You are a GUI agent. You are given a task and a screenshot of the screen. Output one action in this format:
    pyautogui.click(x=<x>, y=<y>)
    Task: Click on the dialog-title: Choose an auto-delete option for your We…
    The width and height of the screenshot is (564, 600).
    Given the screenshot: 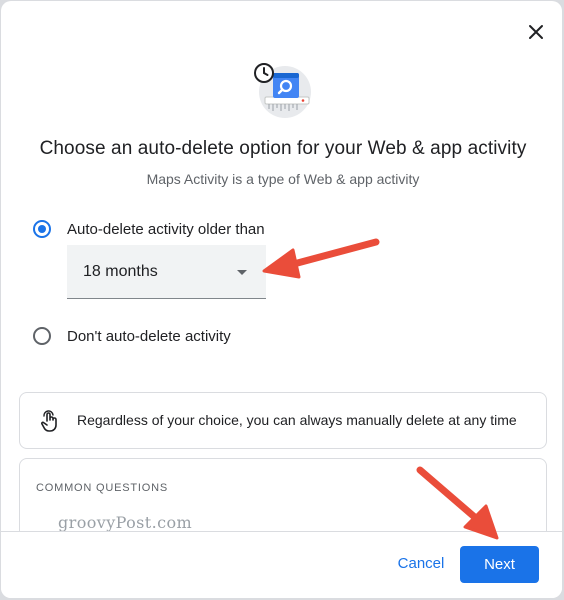 What is the action you would take?
    pyautogui.click(x=283, y=148)
    